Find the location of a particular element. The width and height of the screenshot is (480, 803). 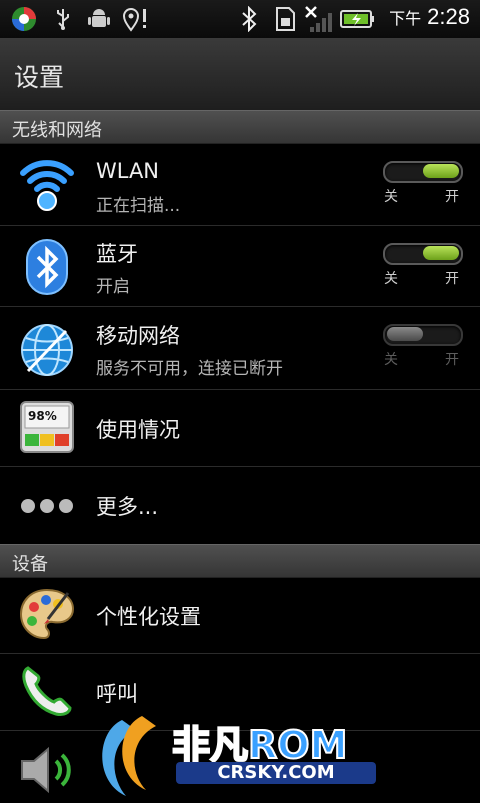

setting-row-personalize: 个性化设置 is located at coordinates (240, 615).